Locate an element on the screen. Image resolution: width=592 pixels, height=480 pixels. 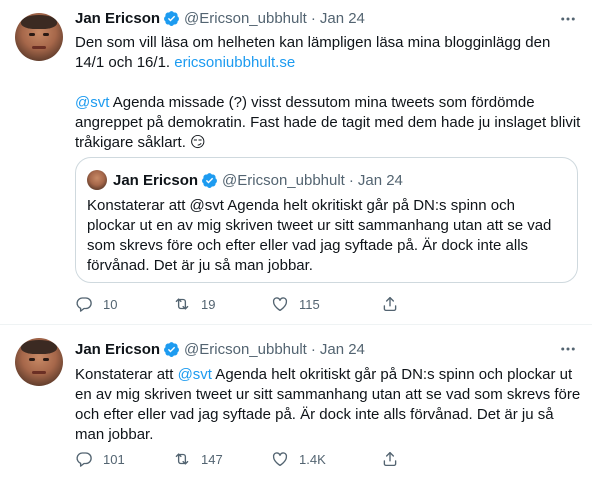
reply-button: 101 is located at coordinates (124, 459).